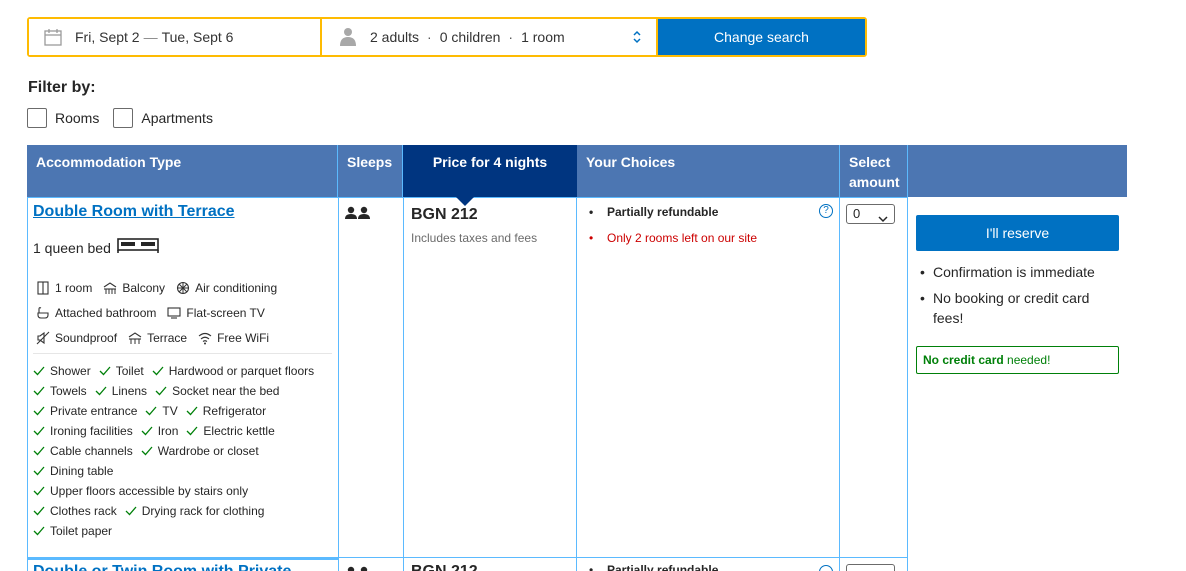 The image size is (1186, 571). I want to click on amenity-label: Refrigerator, so click(234, 411).